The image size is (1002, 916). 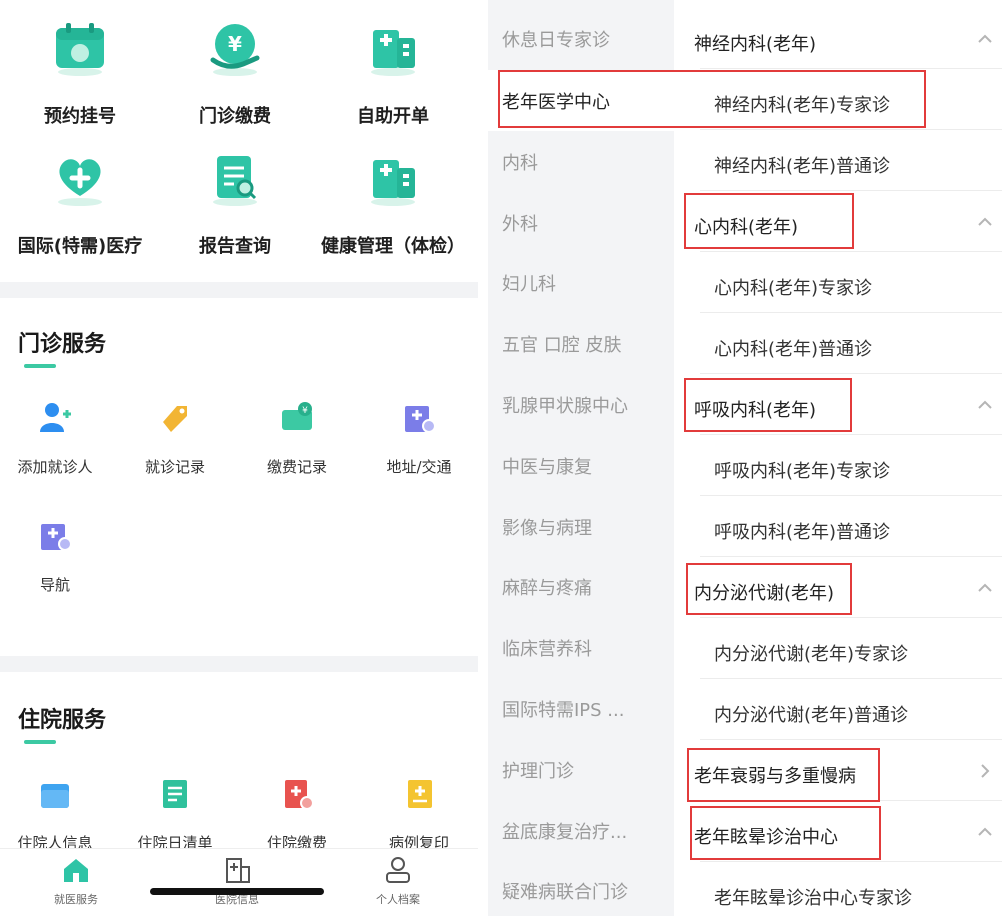 I want to click on tile-appointment: 预约挂号, so click(x=80, y=63).